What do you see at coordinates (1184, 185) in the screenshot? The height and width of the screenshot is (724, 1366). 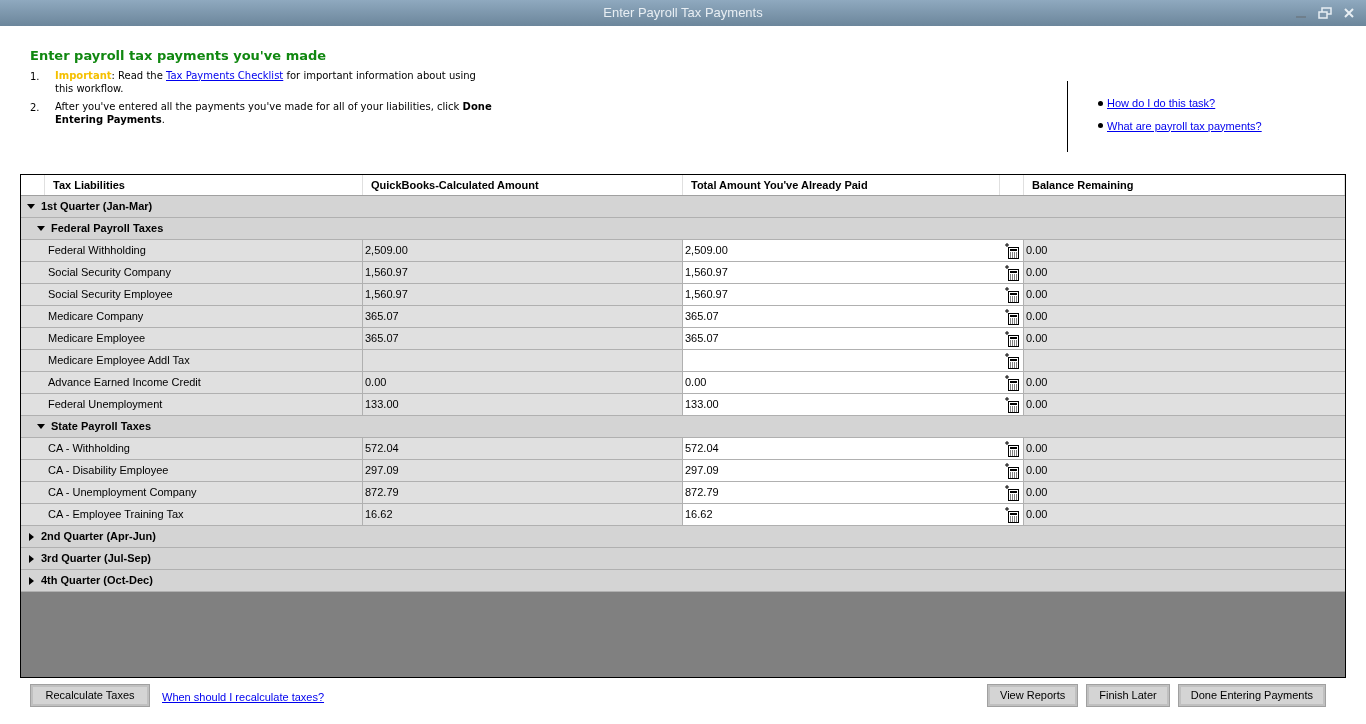 I see `column-header: Balance Remaining` at bounding box center [1184, 185].